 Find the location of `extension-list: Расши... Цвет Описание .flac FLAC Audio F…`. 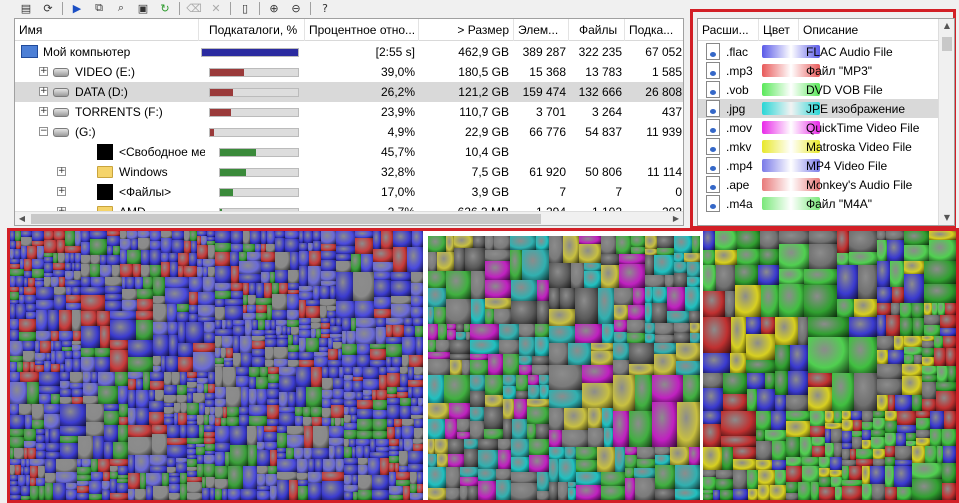

extension-list: Расши... Цвет Описание .flac FLAC Audio F… is located at coordinates (826, 122).